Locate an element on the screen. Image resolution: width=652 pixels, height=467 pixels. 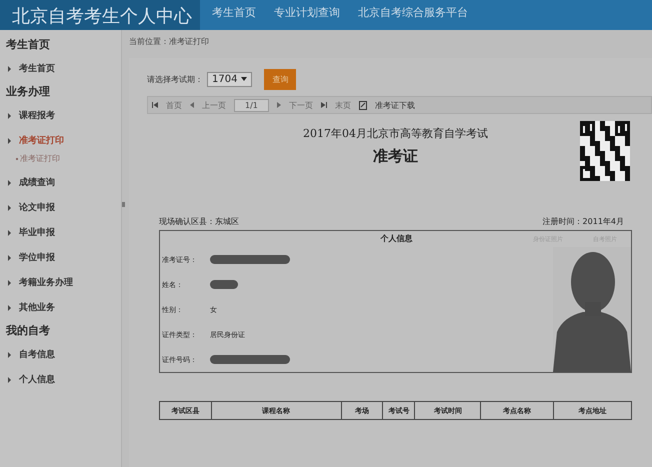
last-page-icon is located at coordinates (323, 105).